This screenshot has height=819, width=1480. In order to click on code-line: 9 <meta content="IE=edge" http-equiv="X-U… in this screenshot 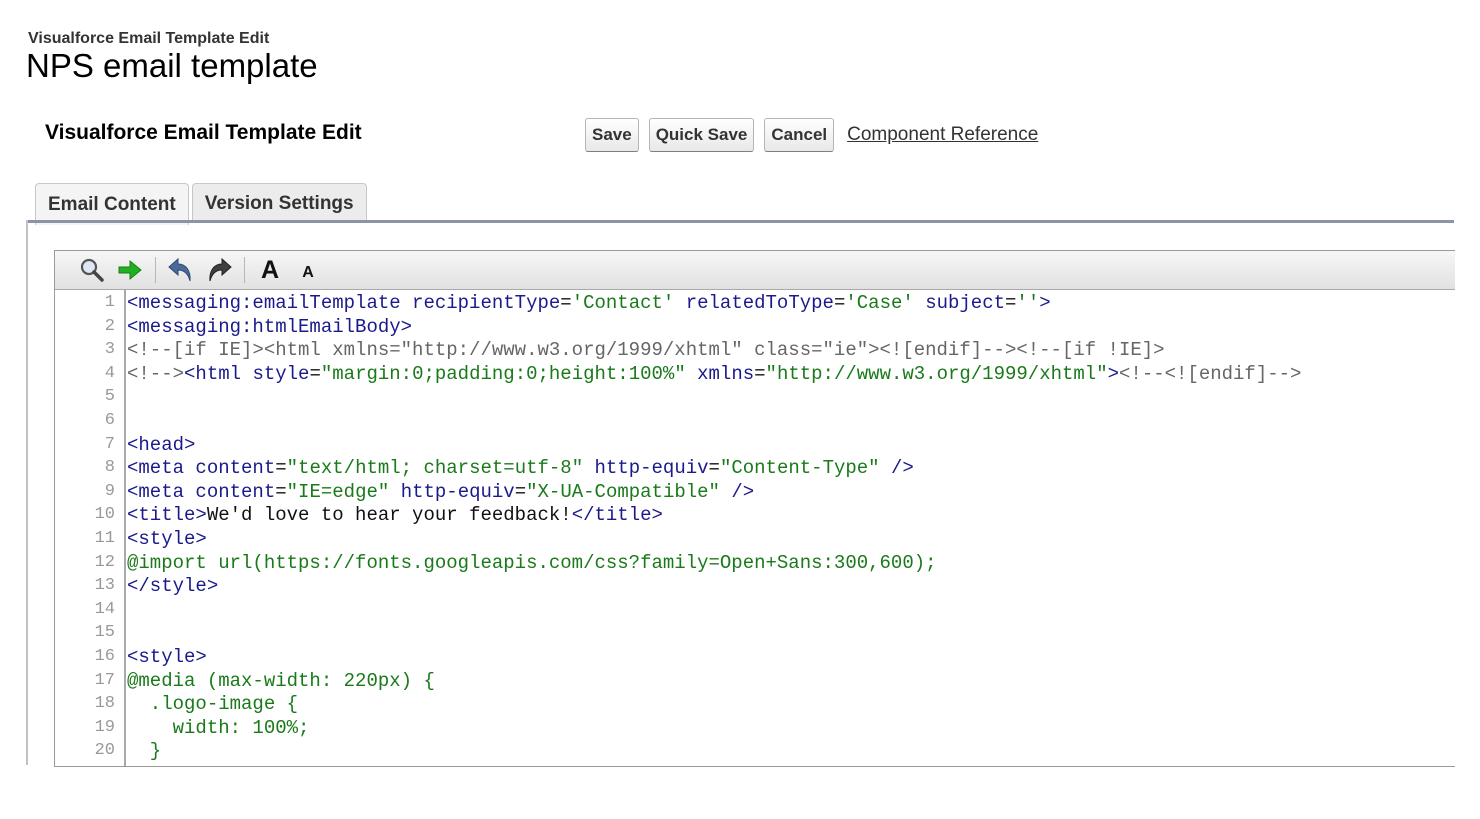, I will do `click(755, 492)`.